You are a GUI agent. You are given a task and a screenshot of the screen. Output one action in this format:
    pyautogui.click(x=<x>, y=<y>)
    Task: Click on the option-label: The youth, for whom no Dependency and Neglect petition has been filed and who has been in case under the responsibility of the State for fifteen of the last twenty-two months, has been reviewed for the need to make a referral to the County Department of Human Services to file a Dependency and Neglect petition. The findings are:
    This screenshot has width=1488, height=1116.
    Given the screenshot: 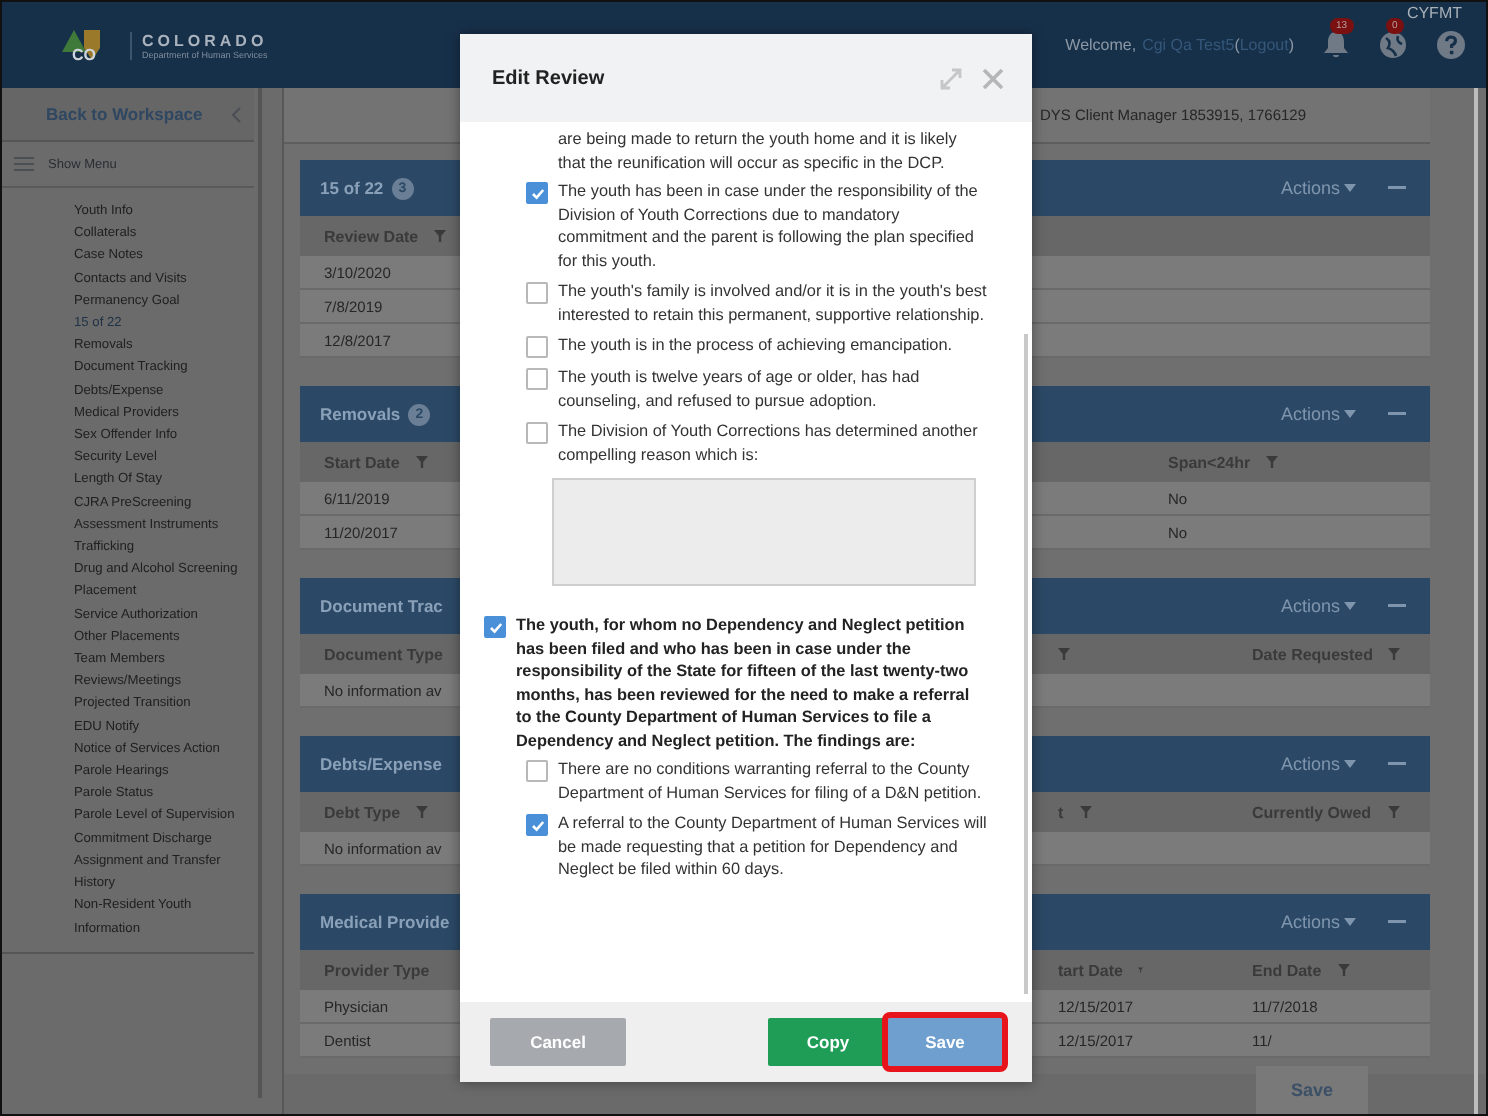 What is the action you would take?
    pyautogui.click(x=744, y=683)
    